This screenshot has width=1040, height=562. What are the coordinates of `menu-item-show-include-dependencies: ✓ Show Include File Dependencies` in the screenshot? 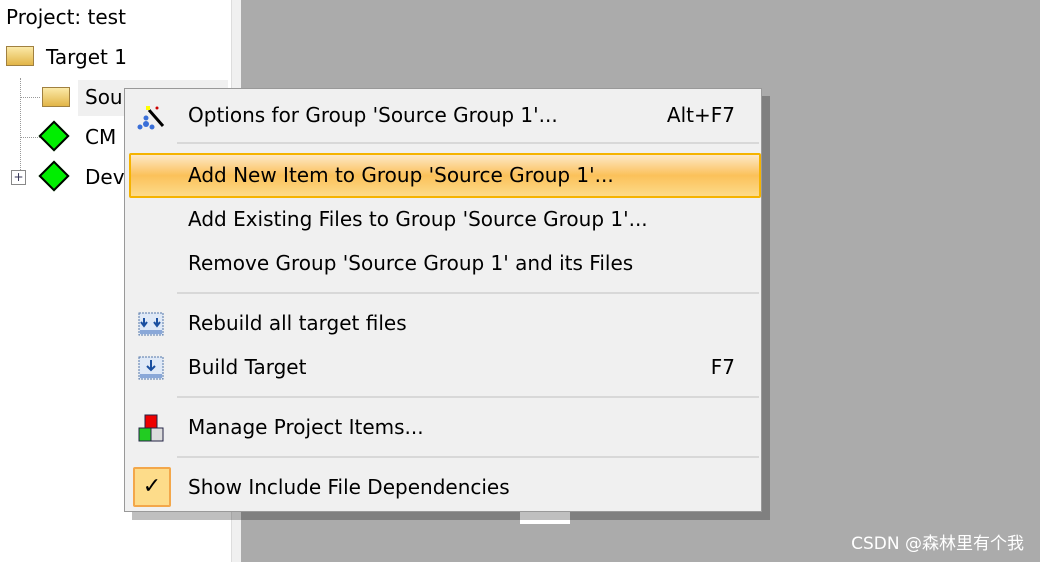 It's located at (443, 488).